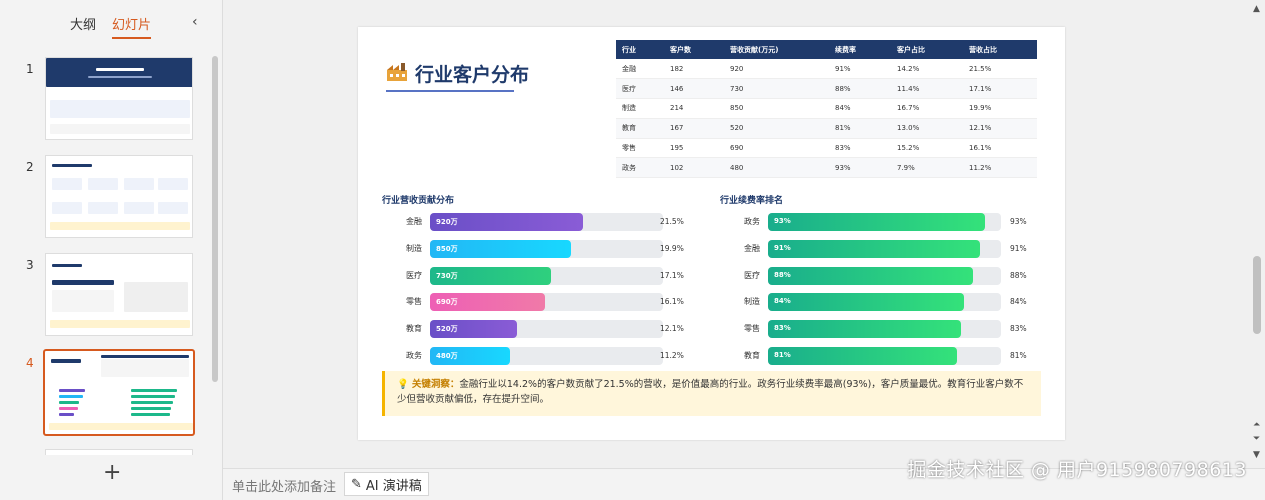 This screenshot has height=500, width=1265. Describe the element at coordinates (1000, 89) in the screenshot. I see `table-cell: 17.1%` at that location.